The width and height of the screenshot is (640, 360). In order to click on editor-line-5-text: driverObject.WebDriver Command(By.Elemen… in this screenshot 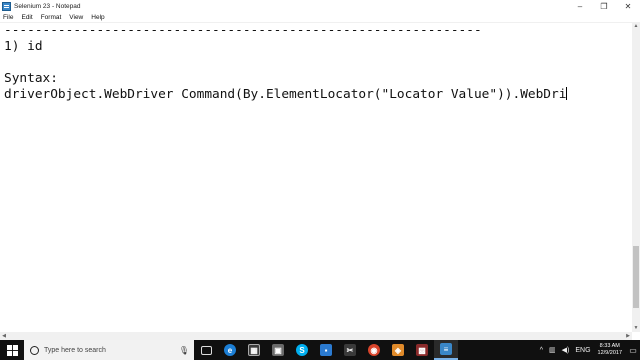, I will do `click(285, 94)`.